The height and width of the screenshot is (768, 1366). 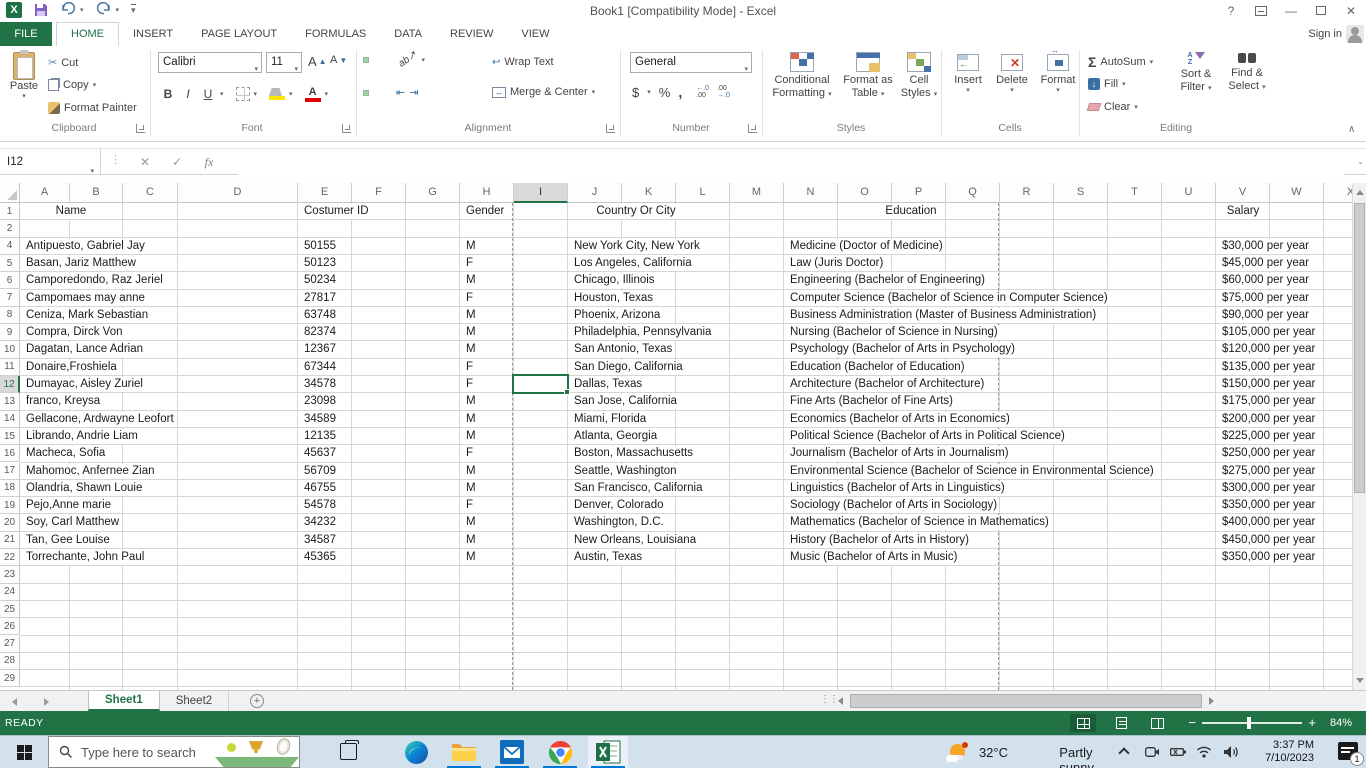 I want to click on increase-decimal-button: ←.0.00, so click(x=702, y=92).